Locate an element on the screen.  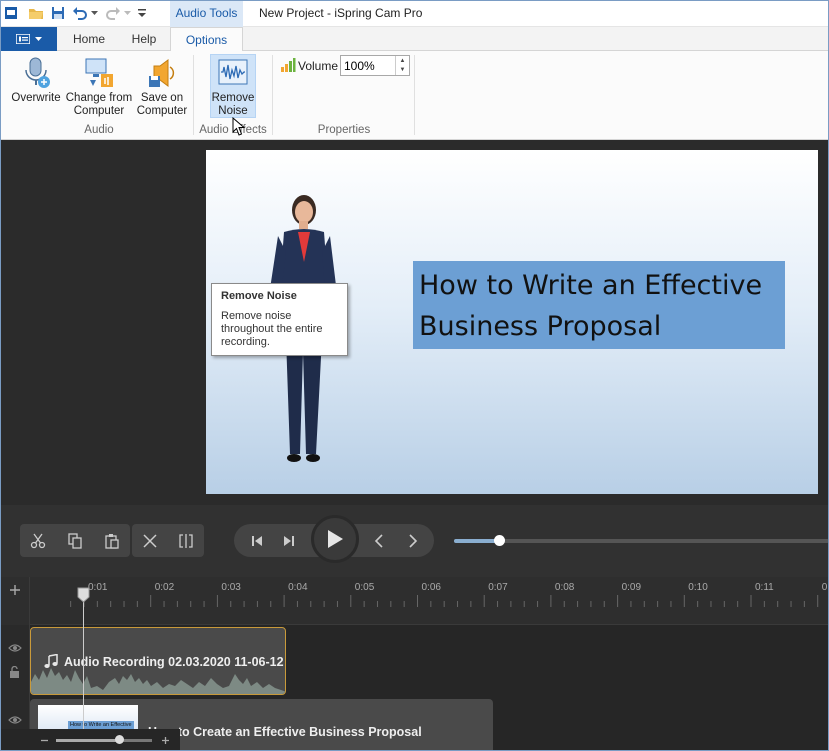
ruler-tick-label: 0:10 is located at coordinates (698, 587).